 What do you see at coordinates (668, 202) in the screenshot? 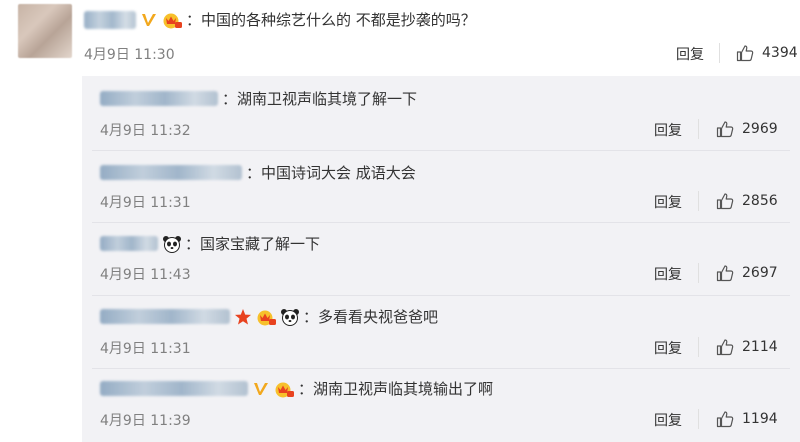
I see `reply-2-reply-button: 回复` at bounding box center [668, 202].